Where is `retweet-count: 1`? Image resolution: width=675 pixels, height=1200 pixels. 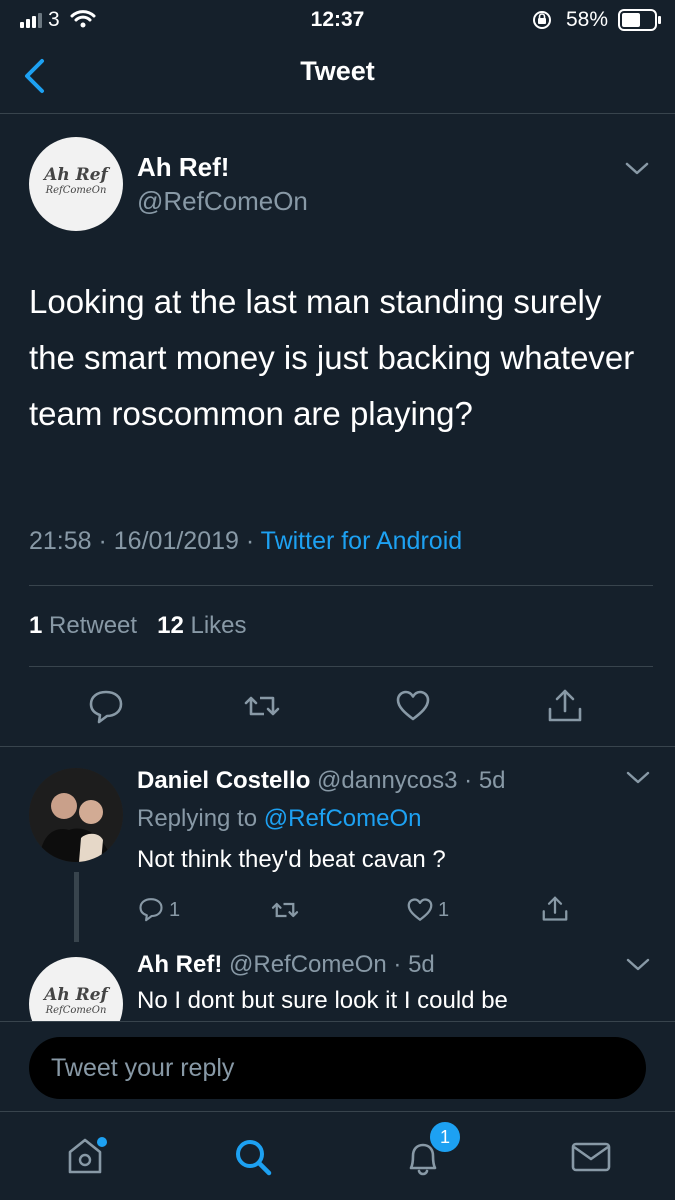
retweet-count: 1 is located at coordinates (36, 625).